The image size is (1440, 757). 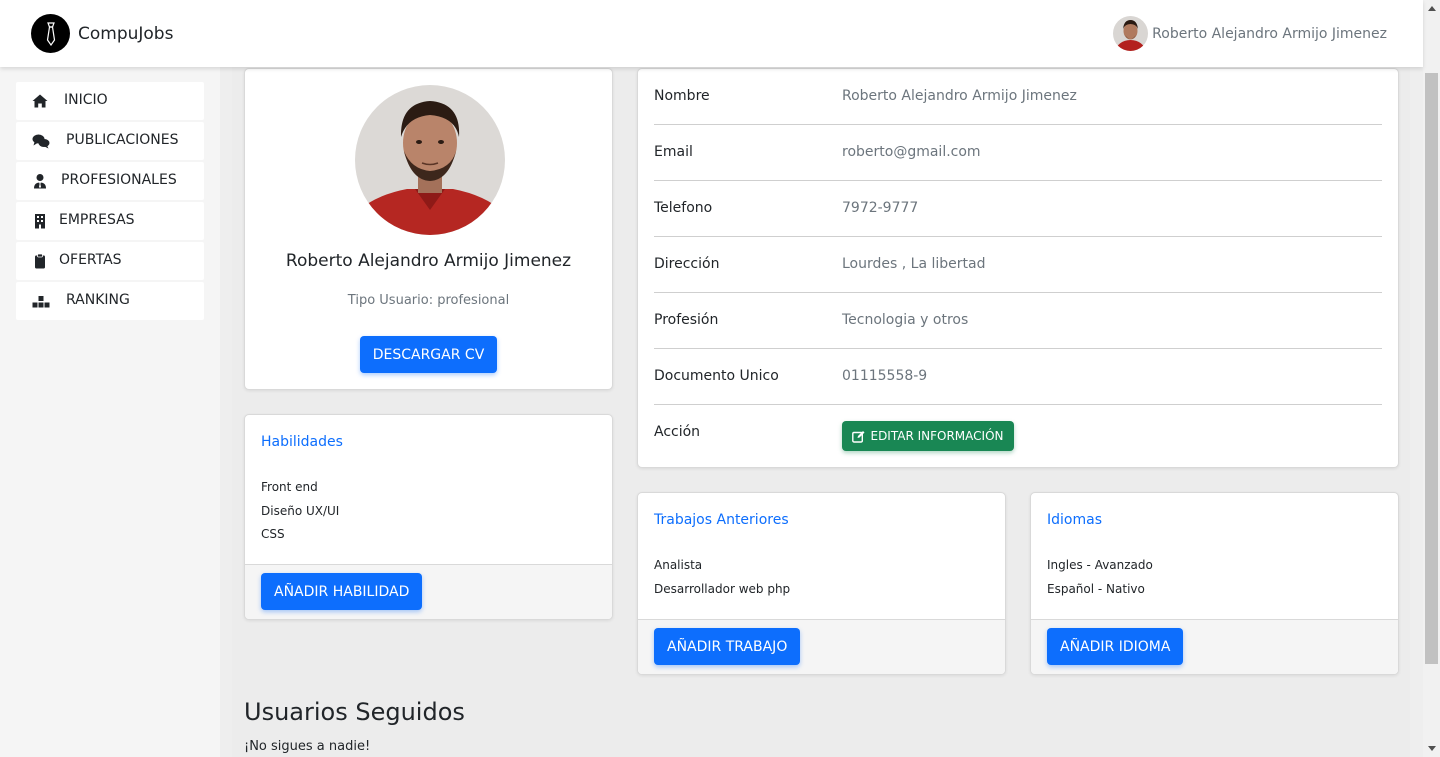 I want to click on scrollbar-thumb, so click(x=1431, y=368).